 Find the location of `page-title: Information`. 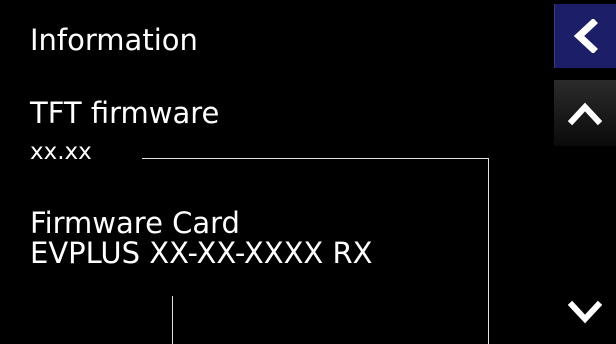

page-title: Information is located at coordinates (114, 40).